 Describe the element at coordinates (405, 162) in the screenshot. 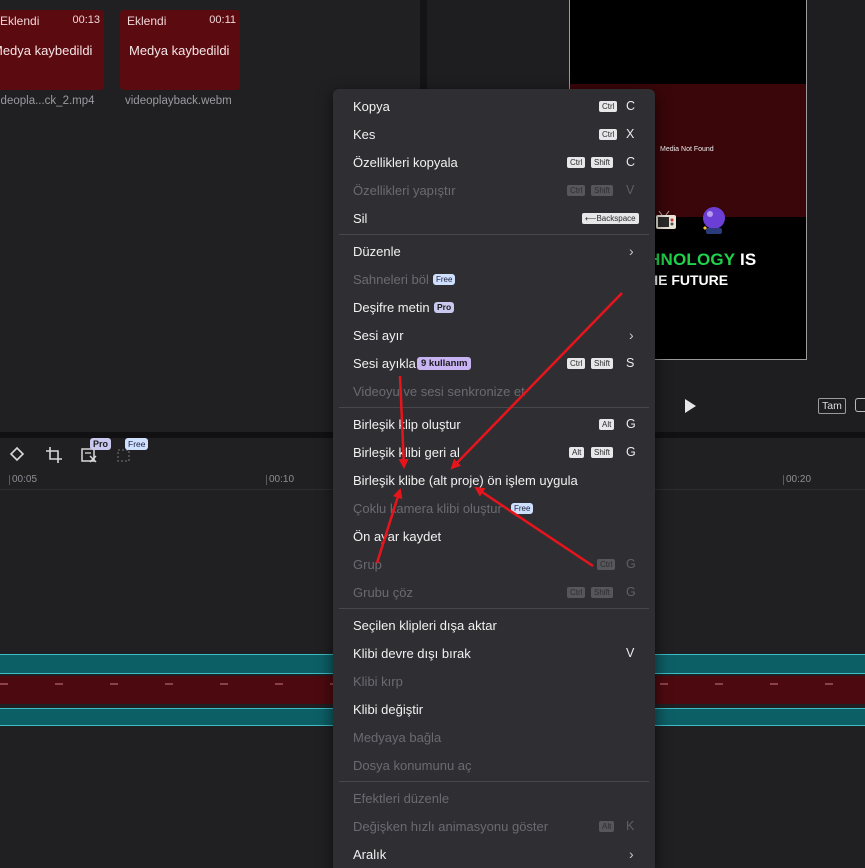

I see `menu-item-label: Özellikleri kopyala` at that location.